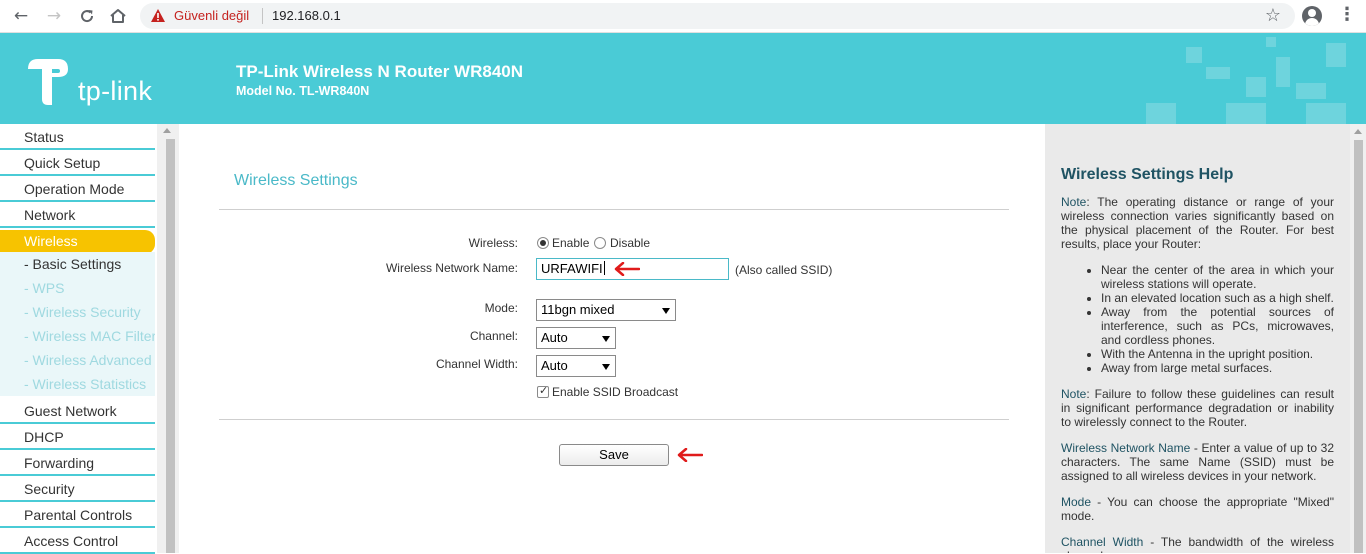  I want to click on sidebar-item-forwarding: Forwarding, so click(77, 464).